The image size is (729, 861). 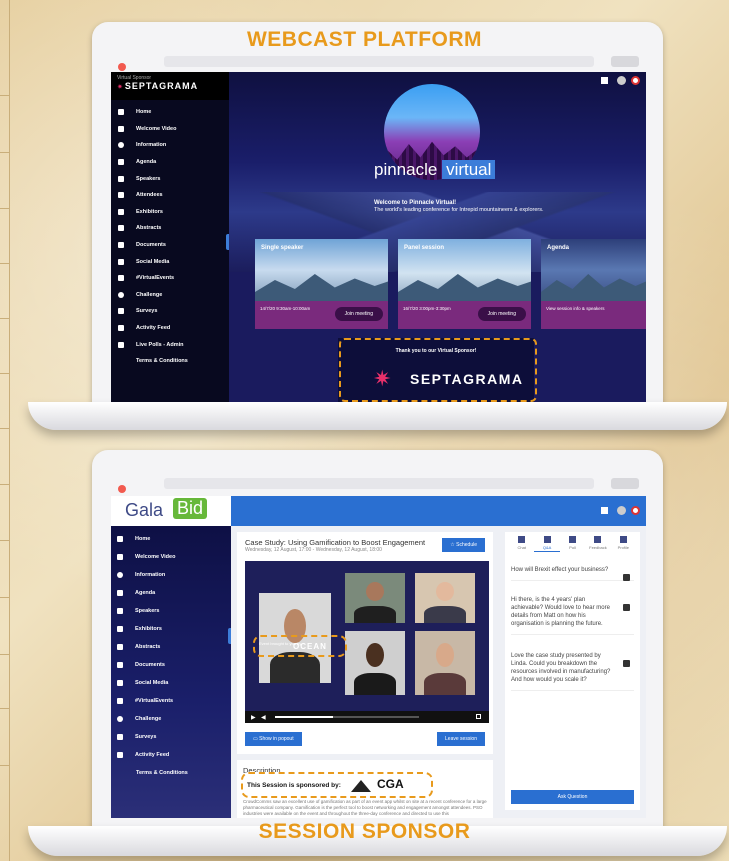 What do you see at coordinates (452, 545) in the screenshot?
I see `star-icon: ☆` at bounding box center [452, 545].